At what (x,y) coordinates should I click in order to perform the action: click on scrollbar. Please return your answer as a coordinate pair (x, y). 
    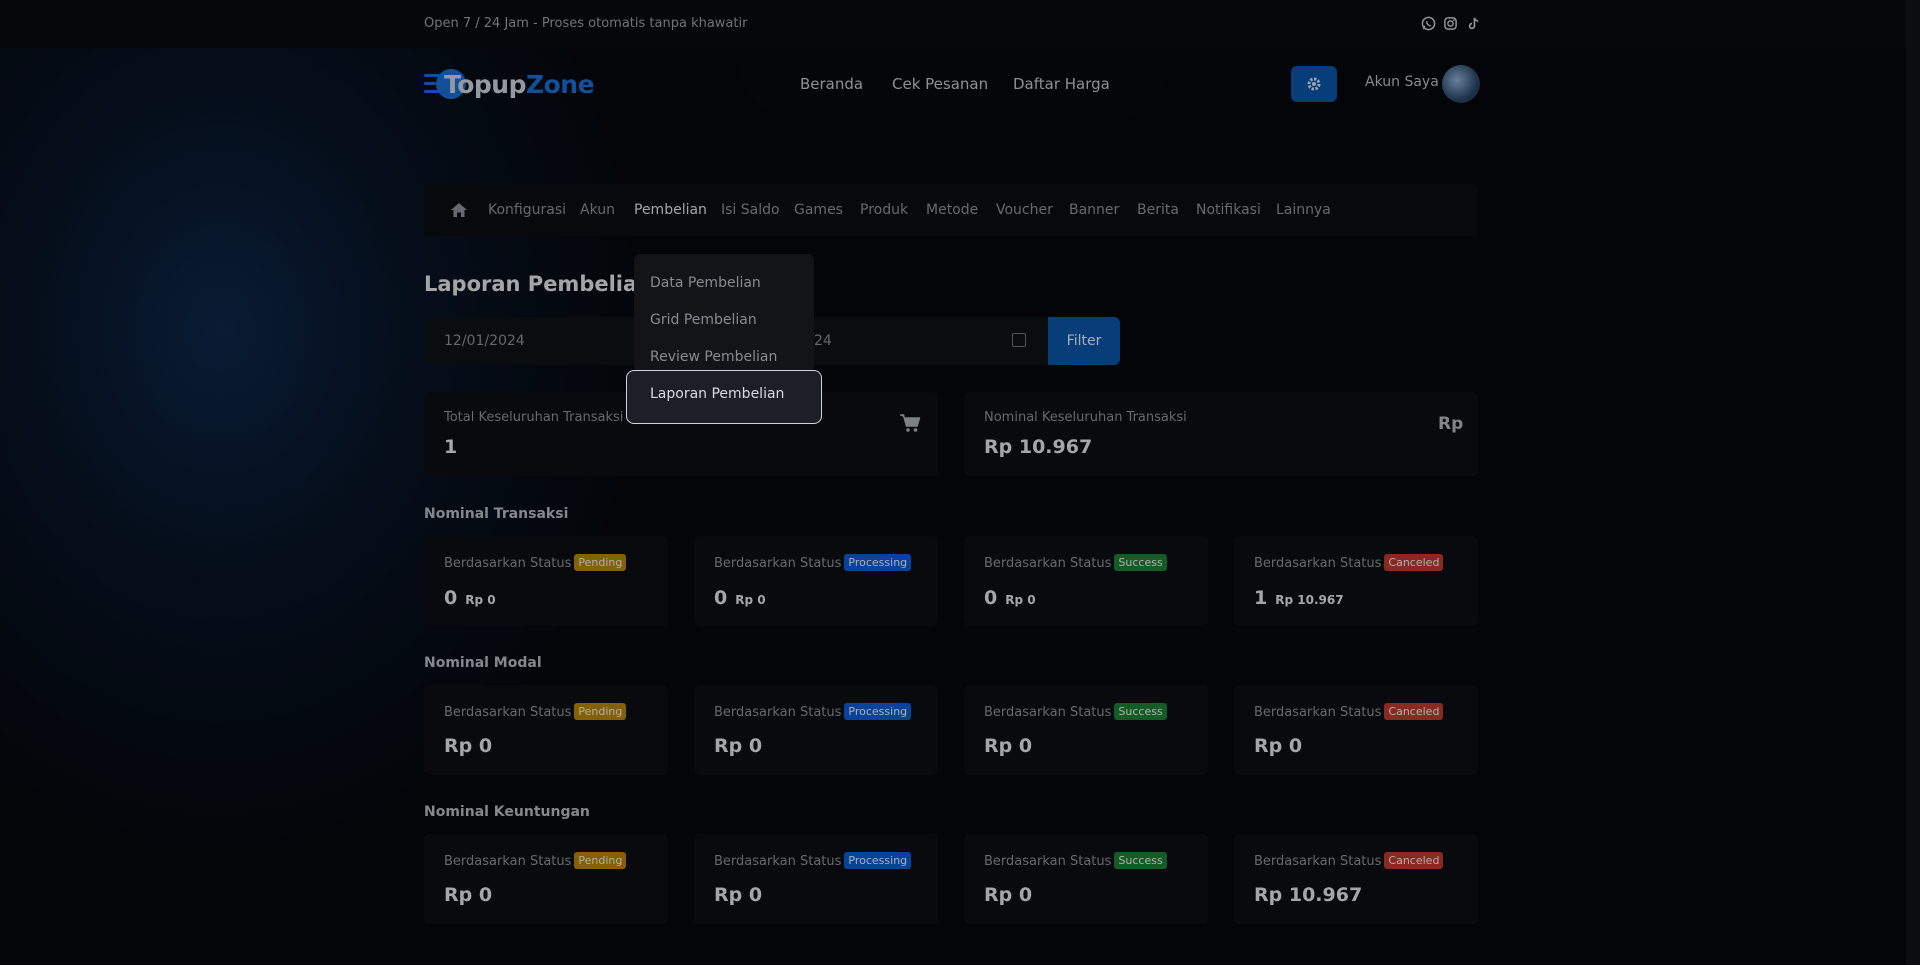
    Looking at the image, I should click on (1913, 482).